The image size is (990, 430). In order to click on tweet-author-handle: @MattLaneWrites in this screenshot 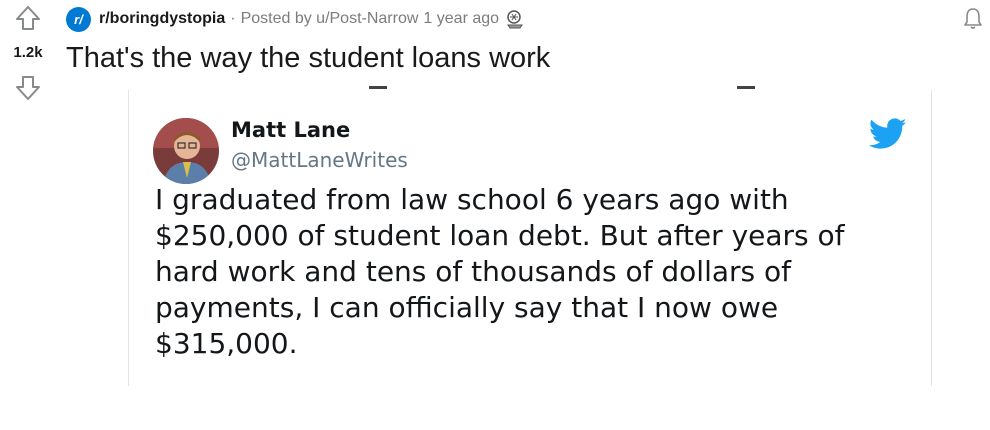, I will do `click(319, 160)`.